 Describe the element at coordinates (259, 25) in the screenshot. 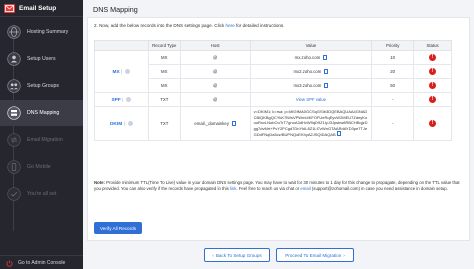

I see `step-tail: for detailed instructions.` at that location.